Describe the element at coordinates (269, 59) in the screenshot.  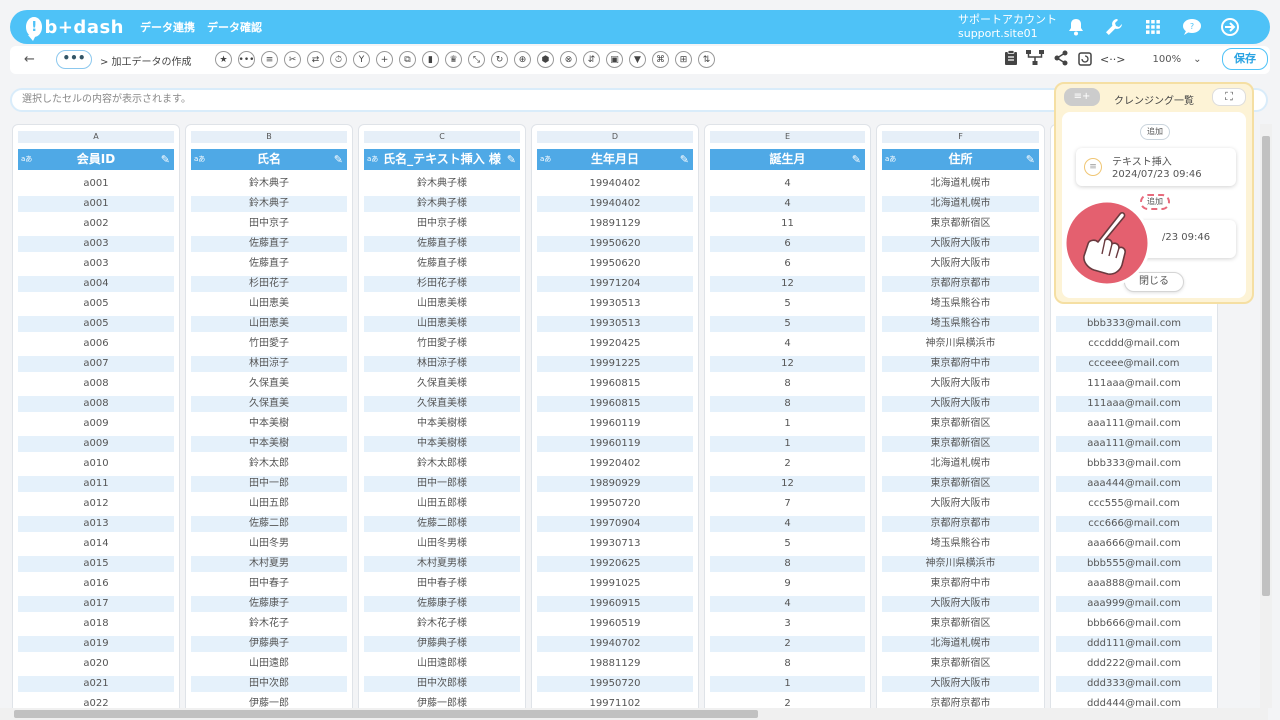
I see `tool-button-3: ≡` at that location.